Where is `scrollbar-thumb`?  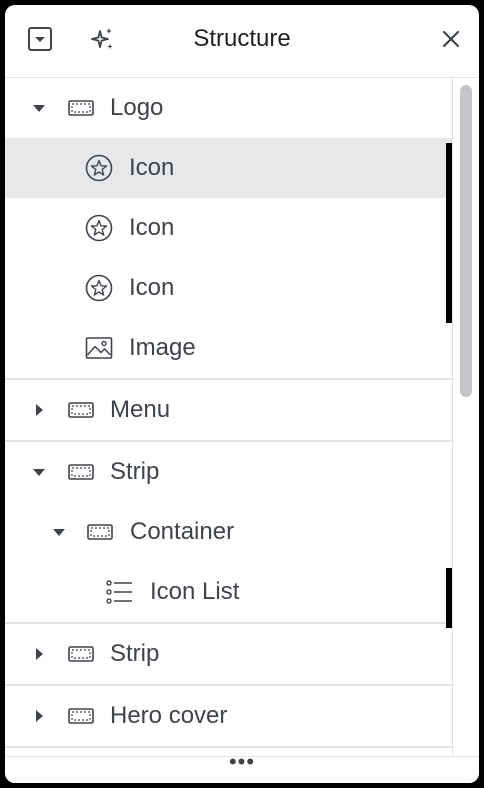 scrollbar-thumb is located at coordinates (466, 241).